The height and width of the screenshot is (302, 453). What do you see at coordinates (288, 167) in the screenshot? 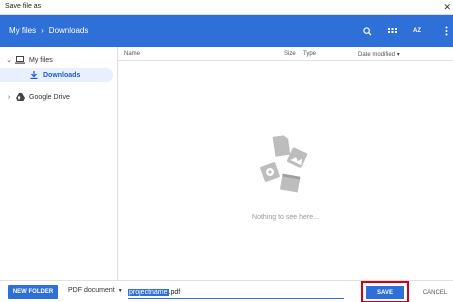
I see `empty-folder-illustration-icon` at bounding box center [288, 167].